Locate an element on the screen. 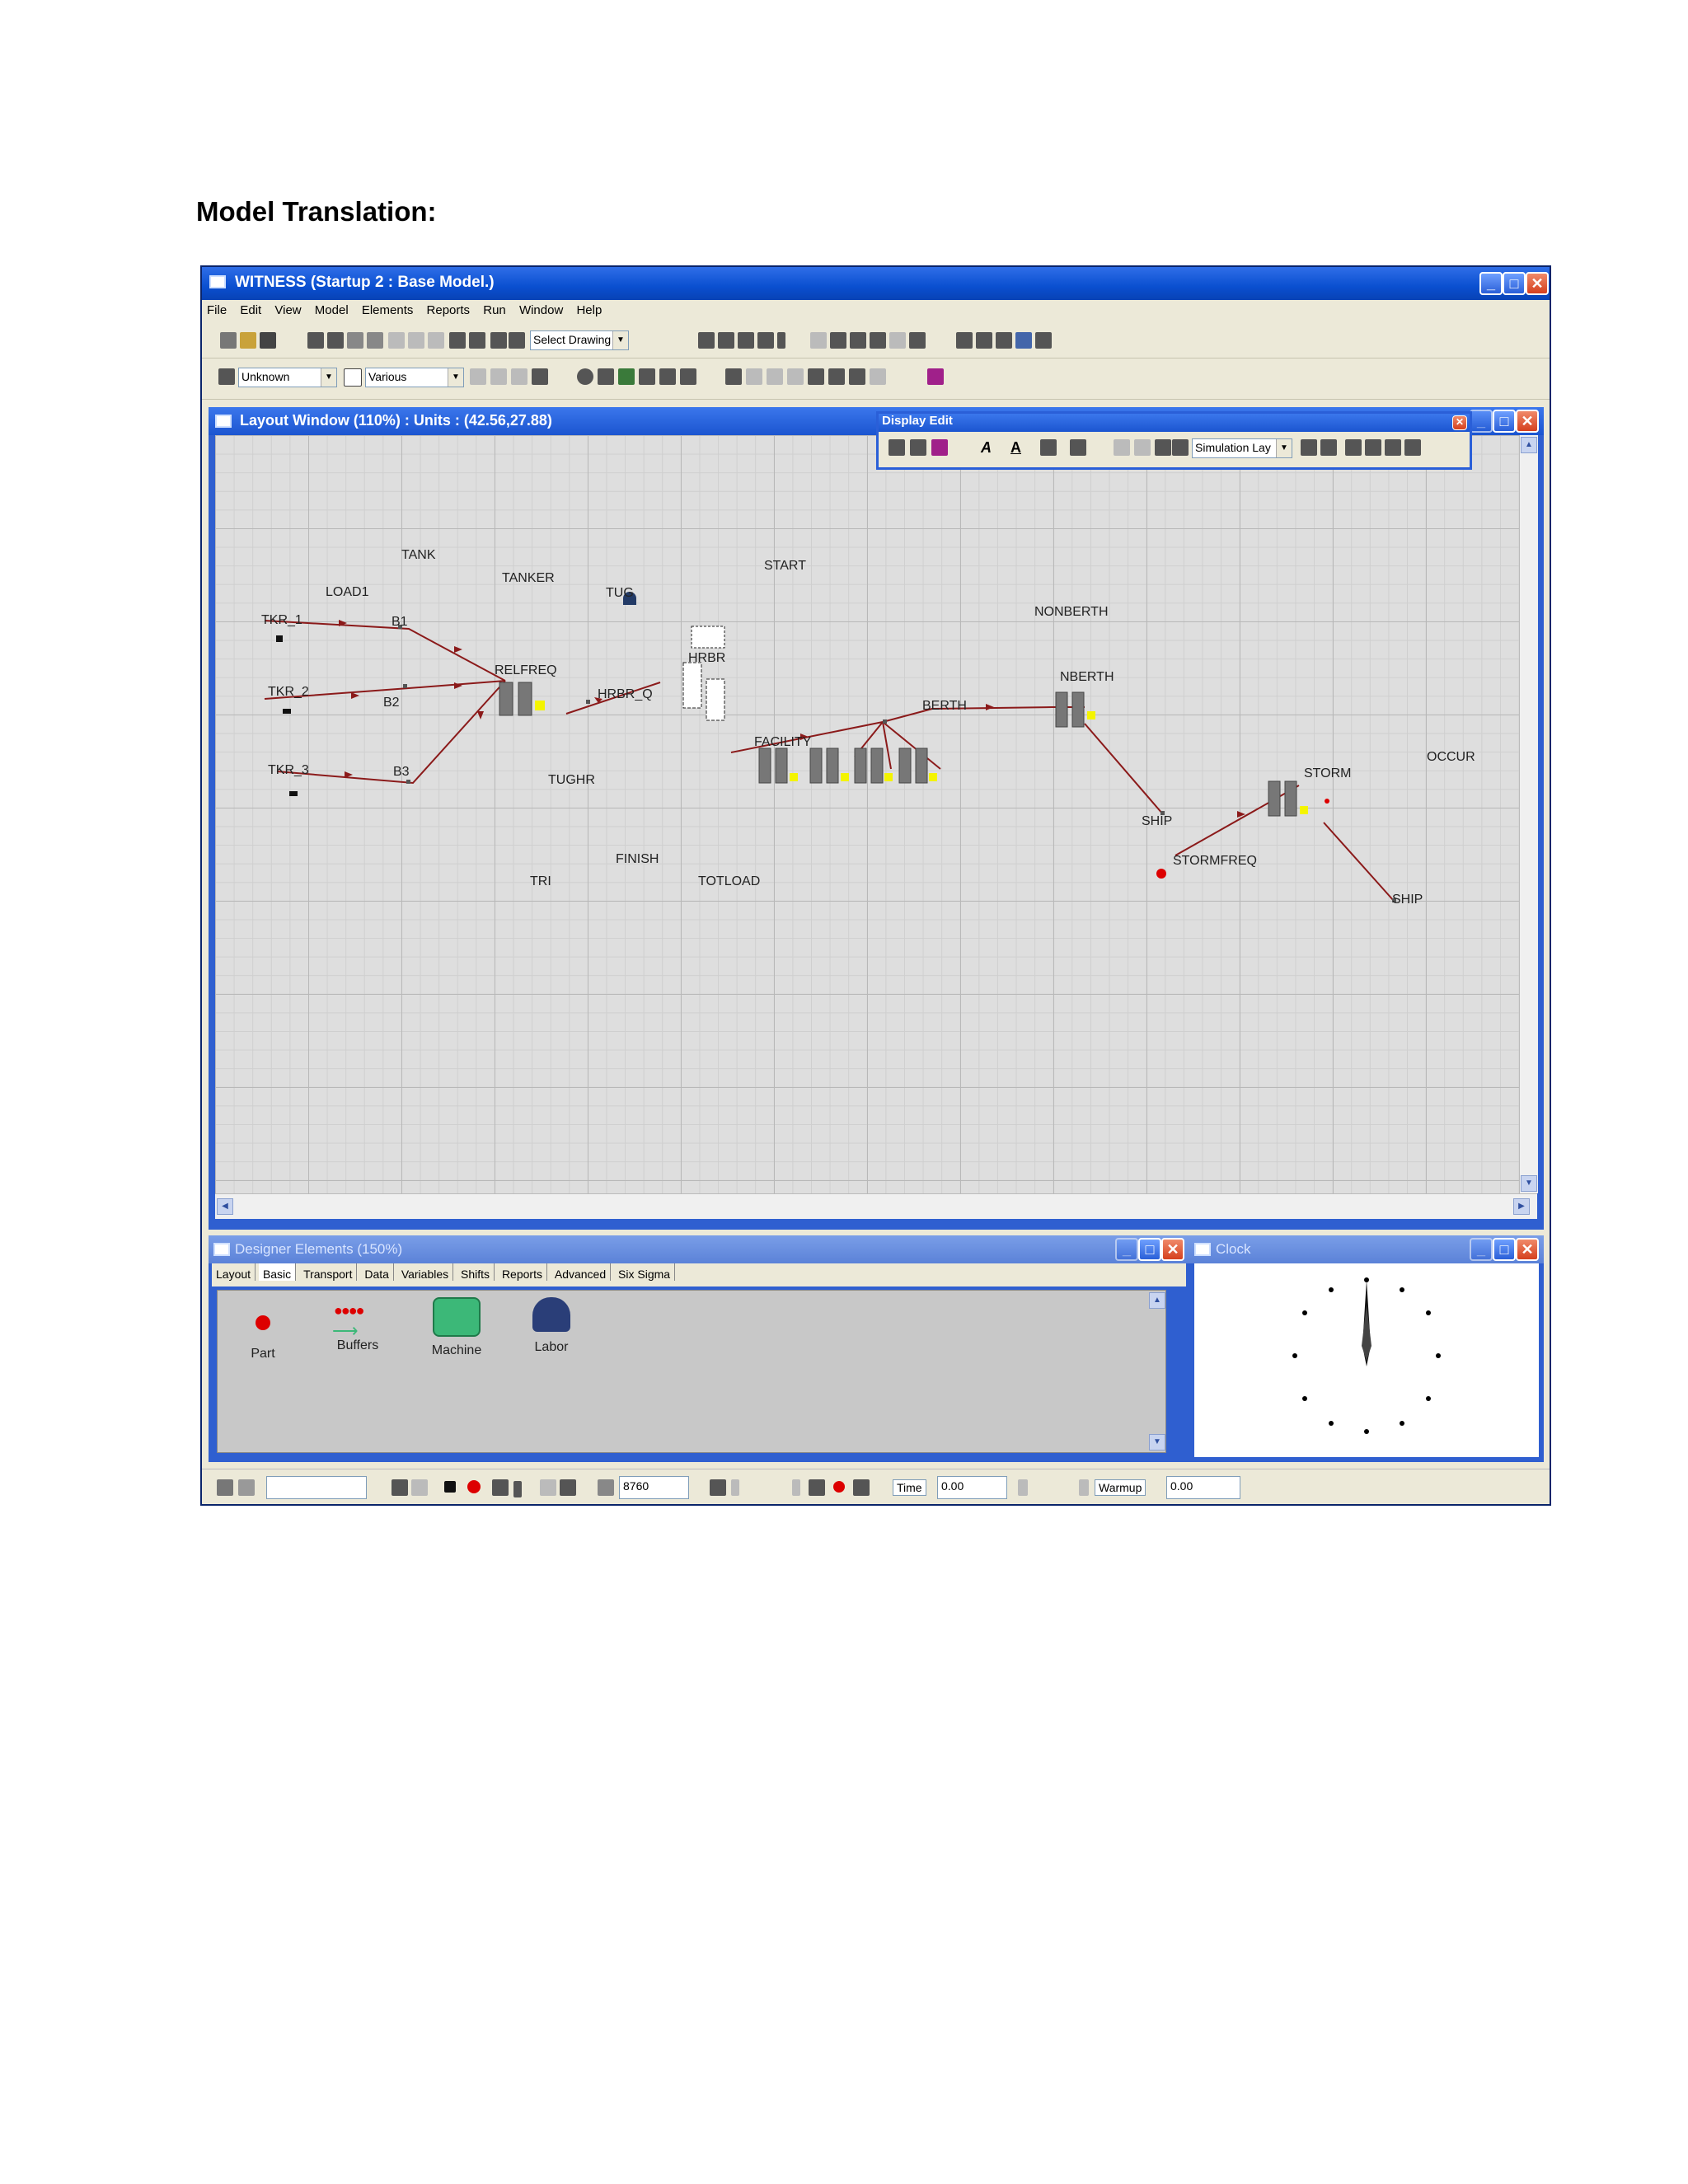 This screenshot has height=2184, width=1688. run-length-icon is located at coordinates (606, 1487).